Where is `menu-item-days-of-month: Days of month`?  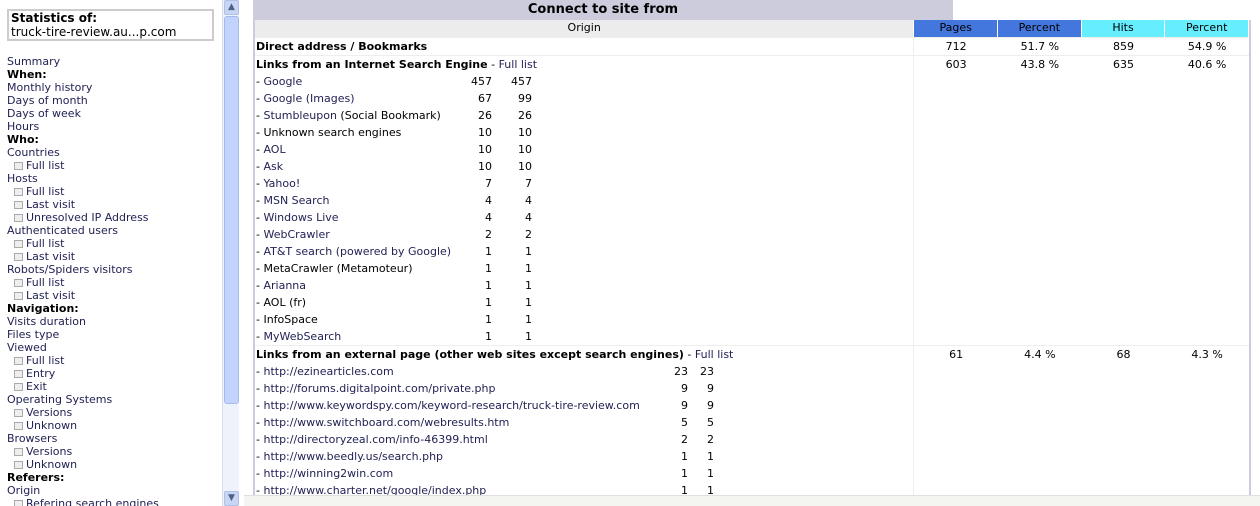
menu-item-days-of-month: Days of month is located at coordinates (83, 100).